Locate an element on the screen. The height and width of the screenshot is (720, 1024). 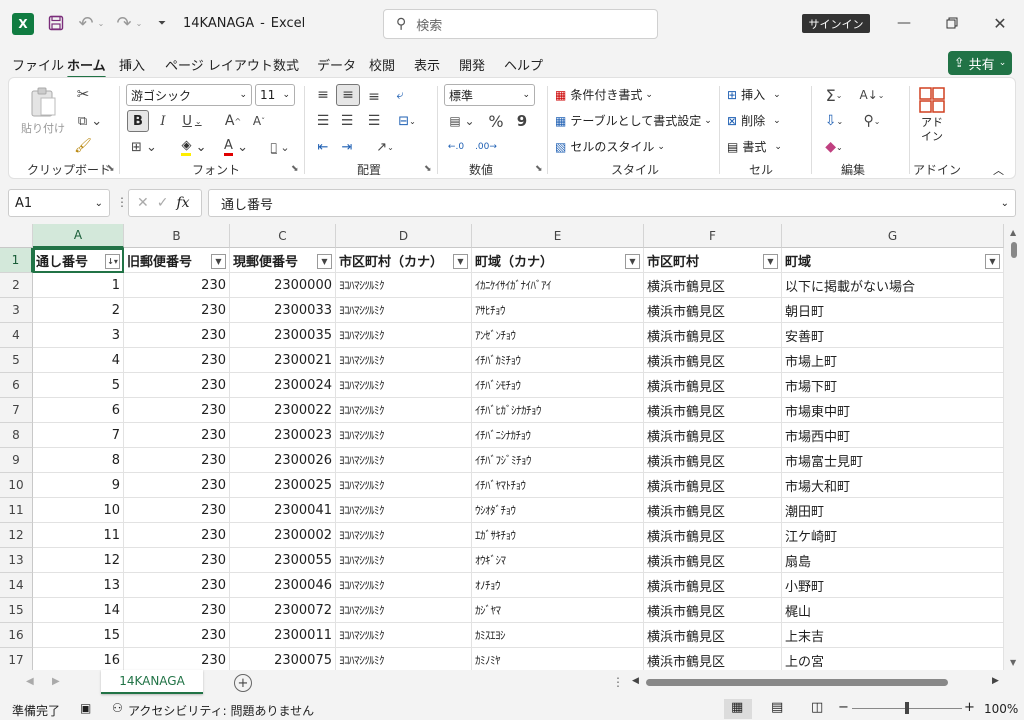
tab-view: 表示 is located at coordinates (427, 64).